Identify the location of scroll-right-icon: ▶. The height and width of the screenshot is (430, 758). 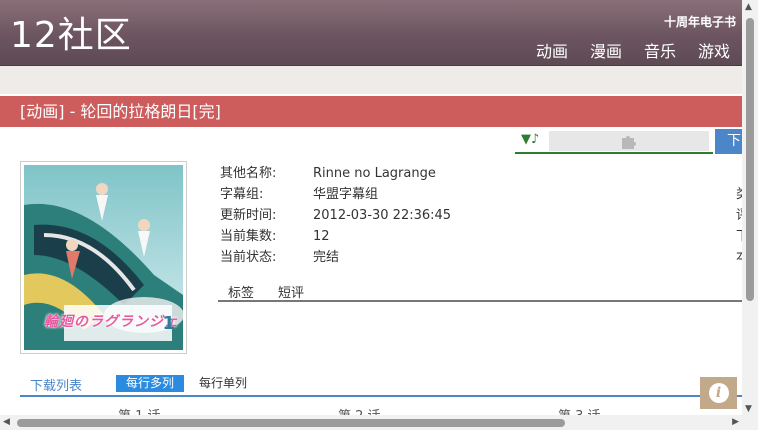
(735, 422).